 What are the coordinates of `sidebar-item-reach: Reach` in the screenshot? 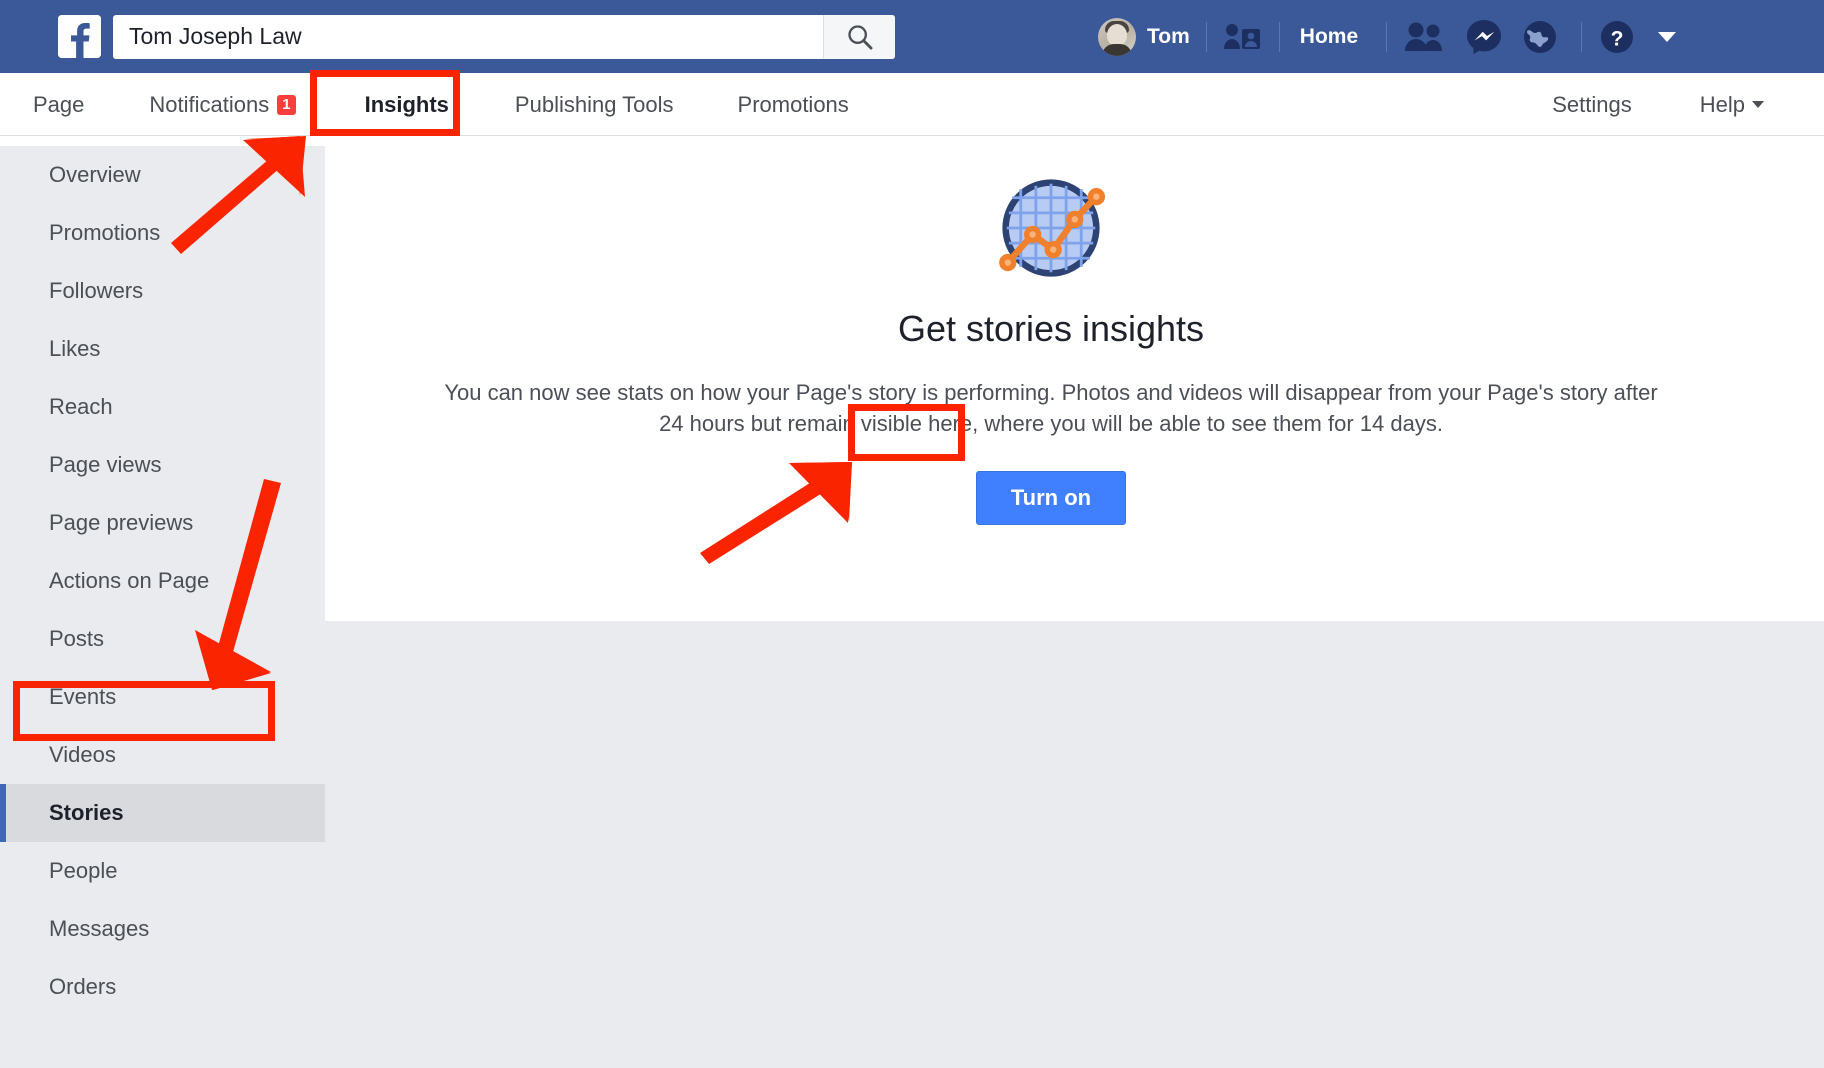 It's located at (162, 407).